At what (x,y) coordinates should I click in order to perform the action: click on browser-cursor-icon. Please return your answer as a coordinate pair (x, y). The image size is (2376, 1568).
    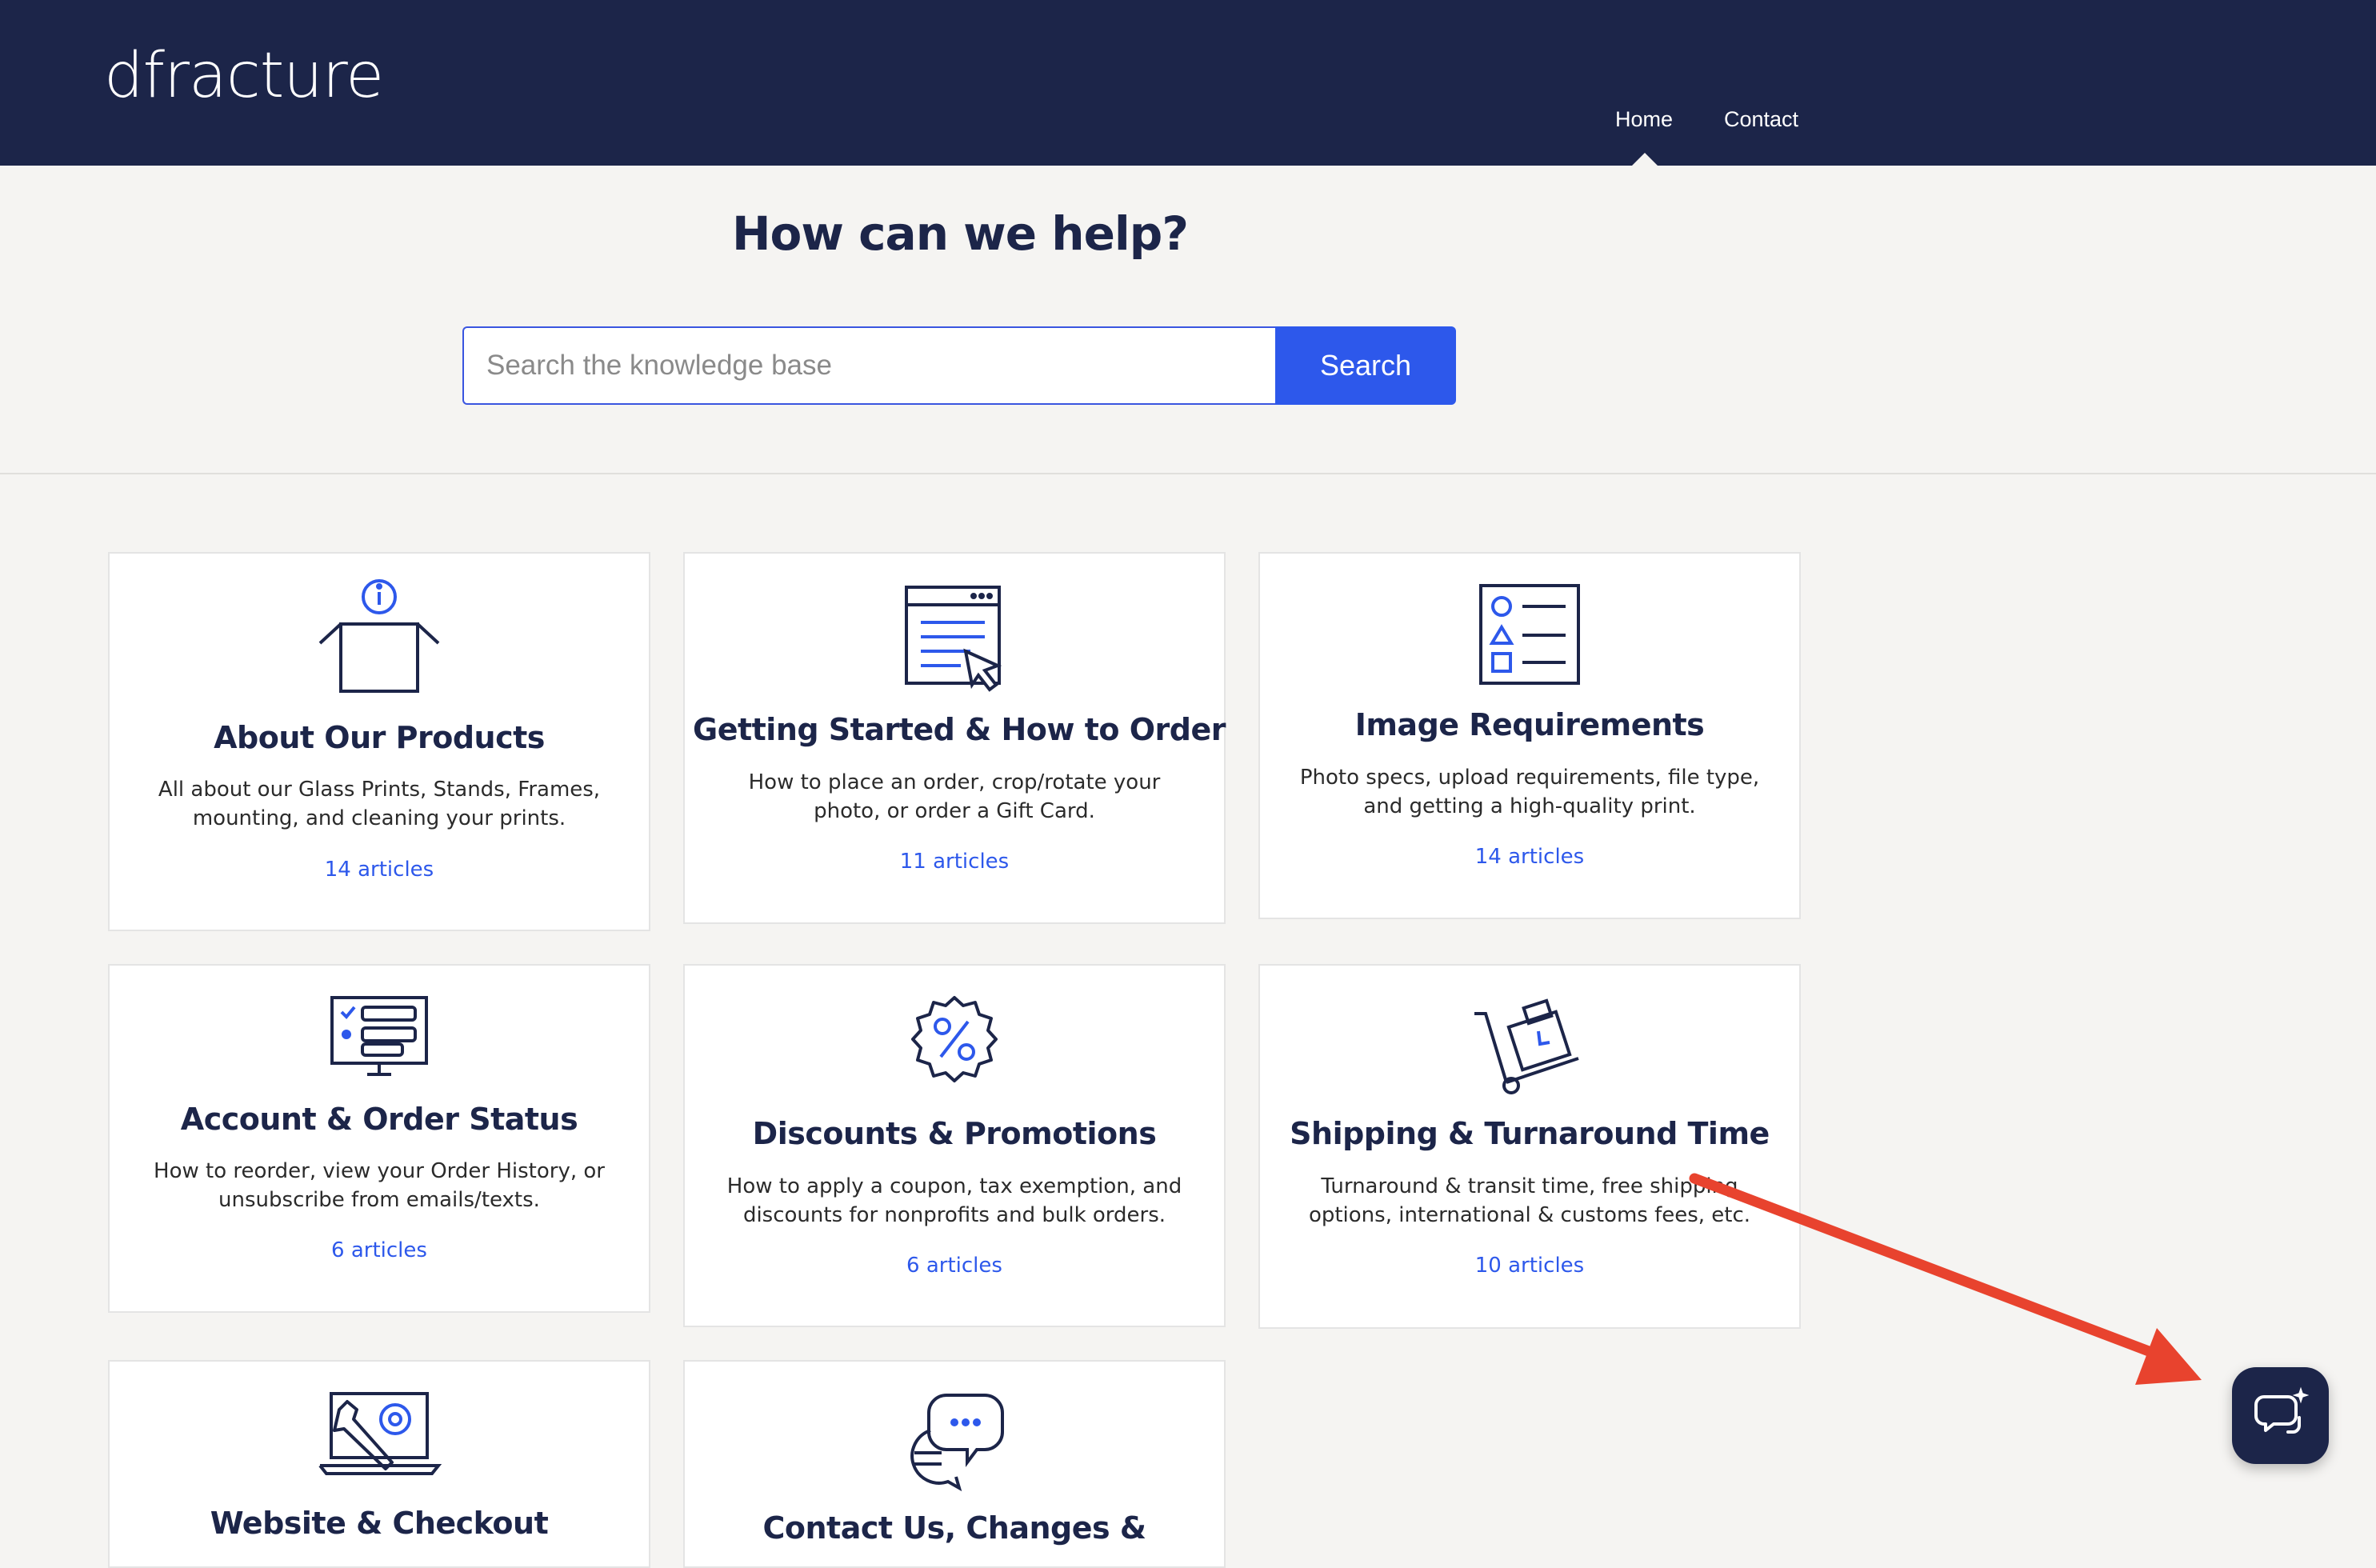
    Looking at the image, I should click on (954, 638).